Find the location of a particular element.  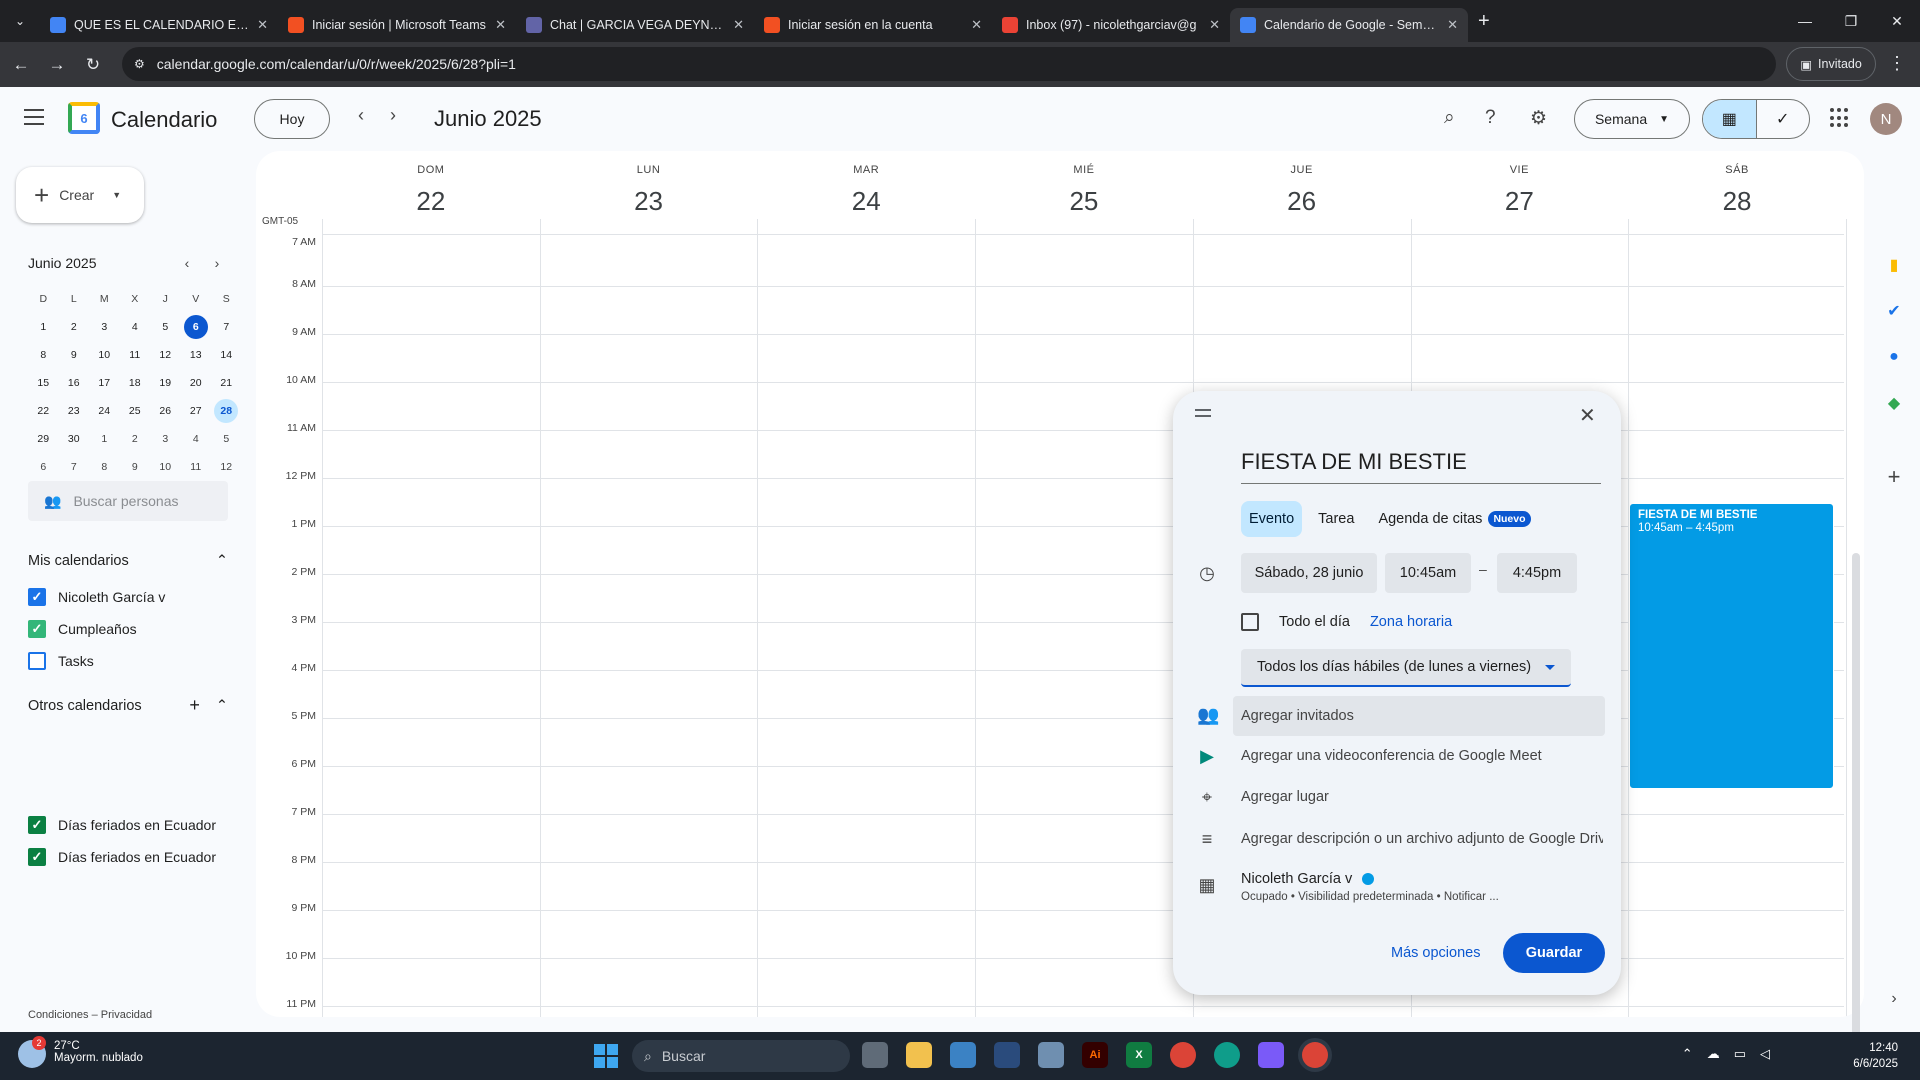

day-number: 25 is located at coordinates (1084, 201).